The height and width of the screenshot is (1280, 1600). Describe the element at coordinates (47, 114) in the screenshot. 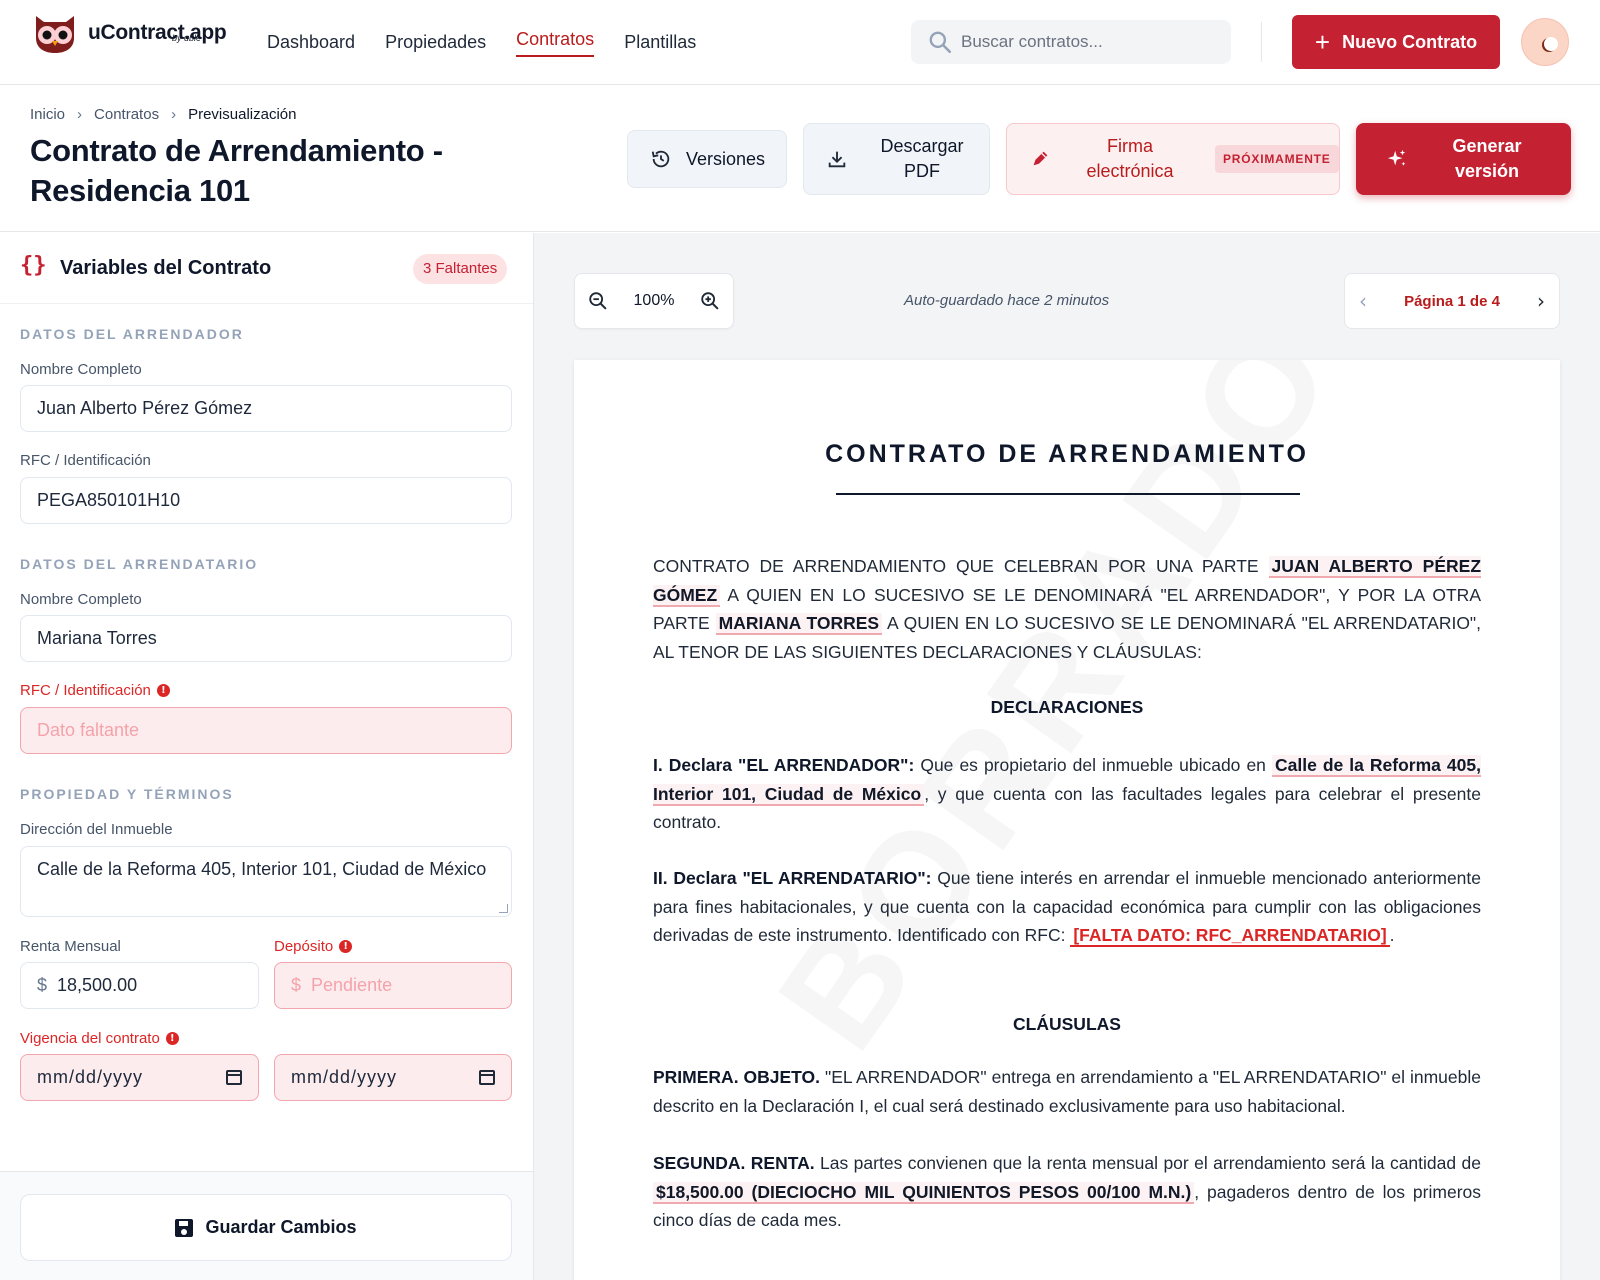

I see `breadcrumb-inicio: Inicio` at that location.